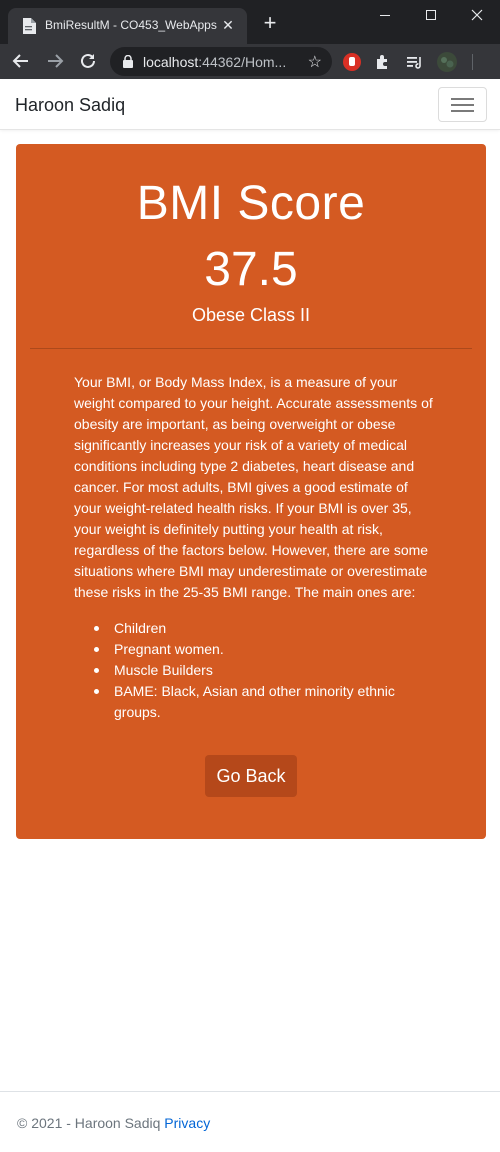 The width and height of the screenshot is (500, 1152). I want to click on bmi-score-value: 37.5, so click(251, 269).